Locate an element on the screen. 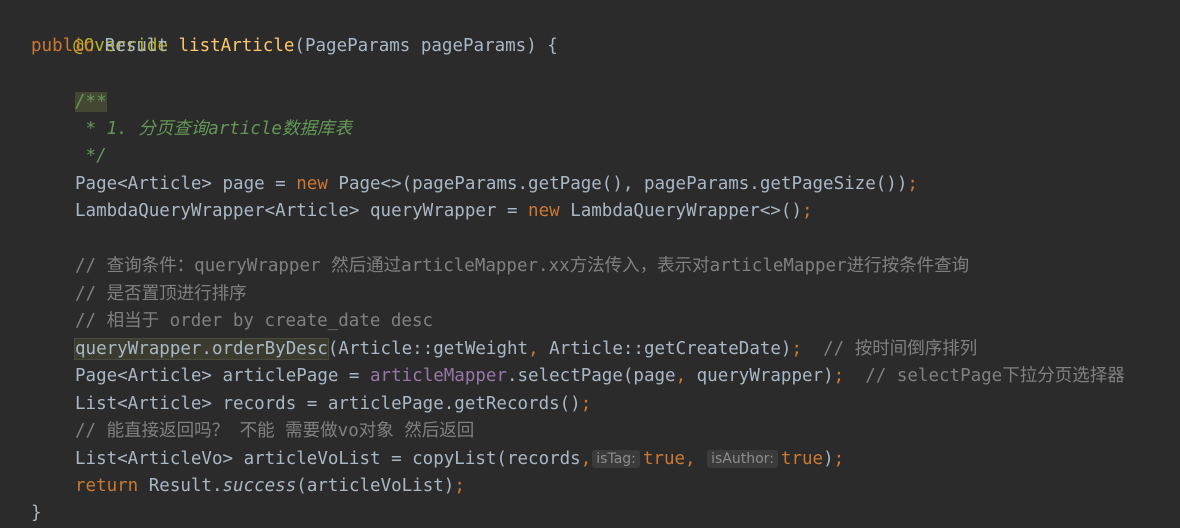 This screenshot has height=528, width=1180. success-call: success is located at coordinates (259, 486).